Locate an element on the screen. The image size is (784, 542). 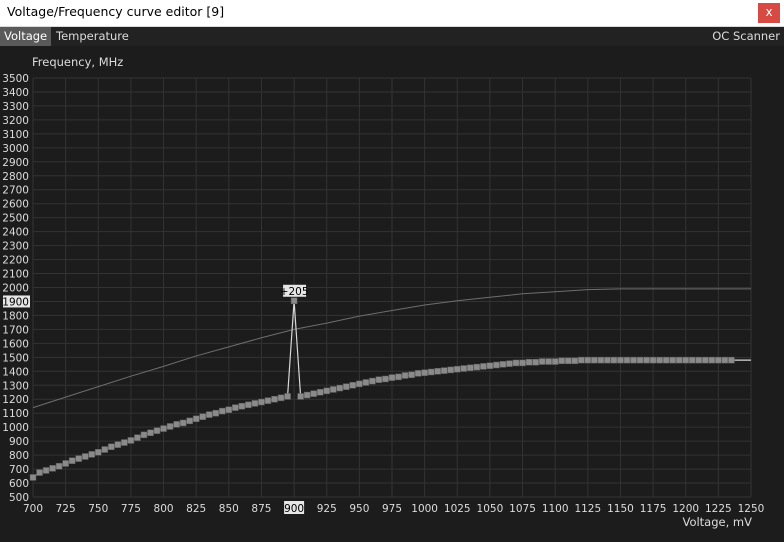
close-button: x is located at coordinates (769, 13).